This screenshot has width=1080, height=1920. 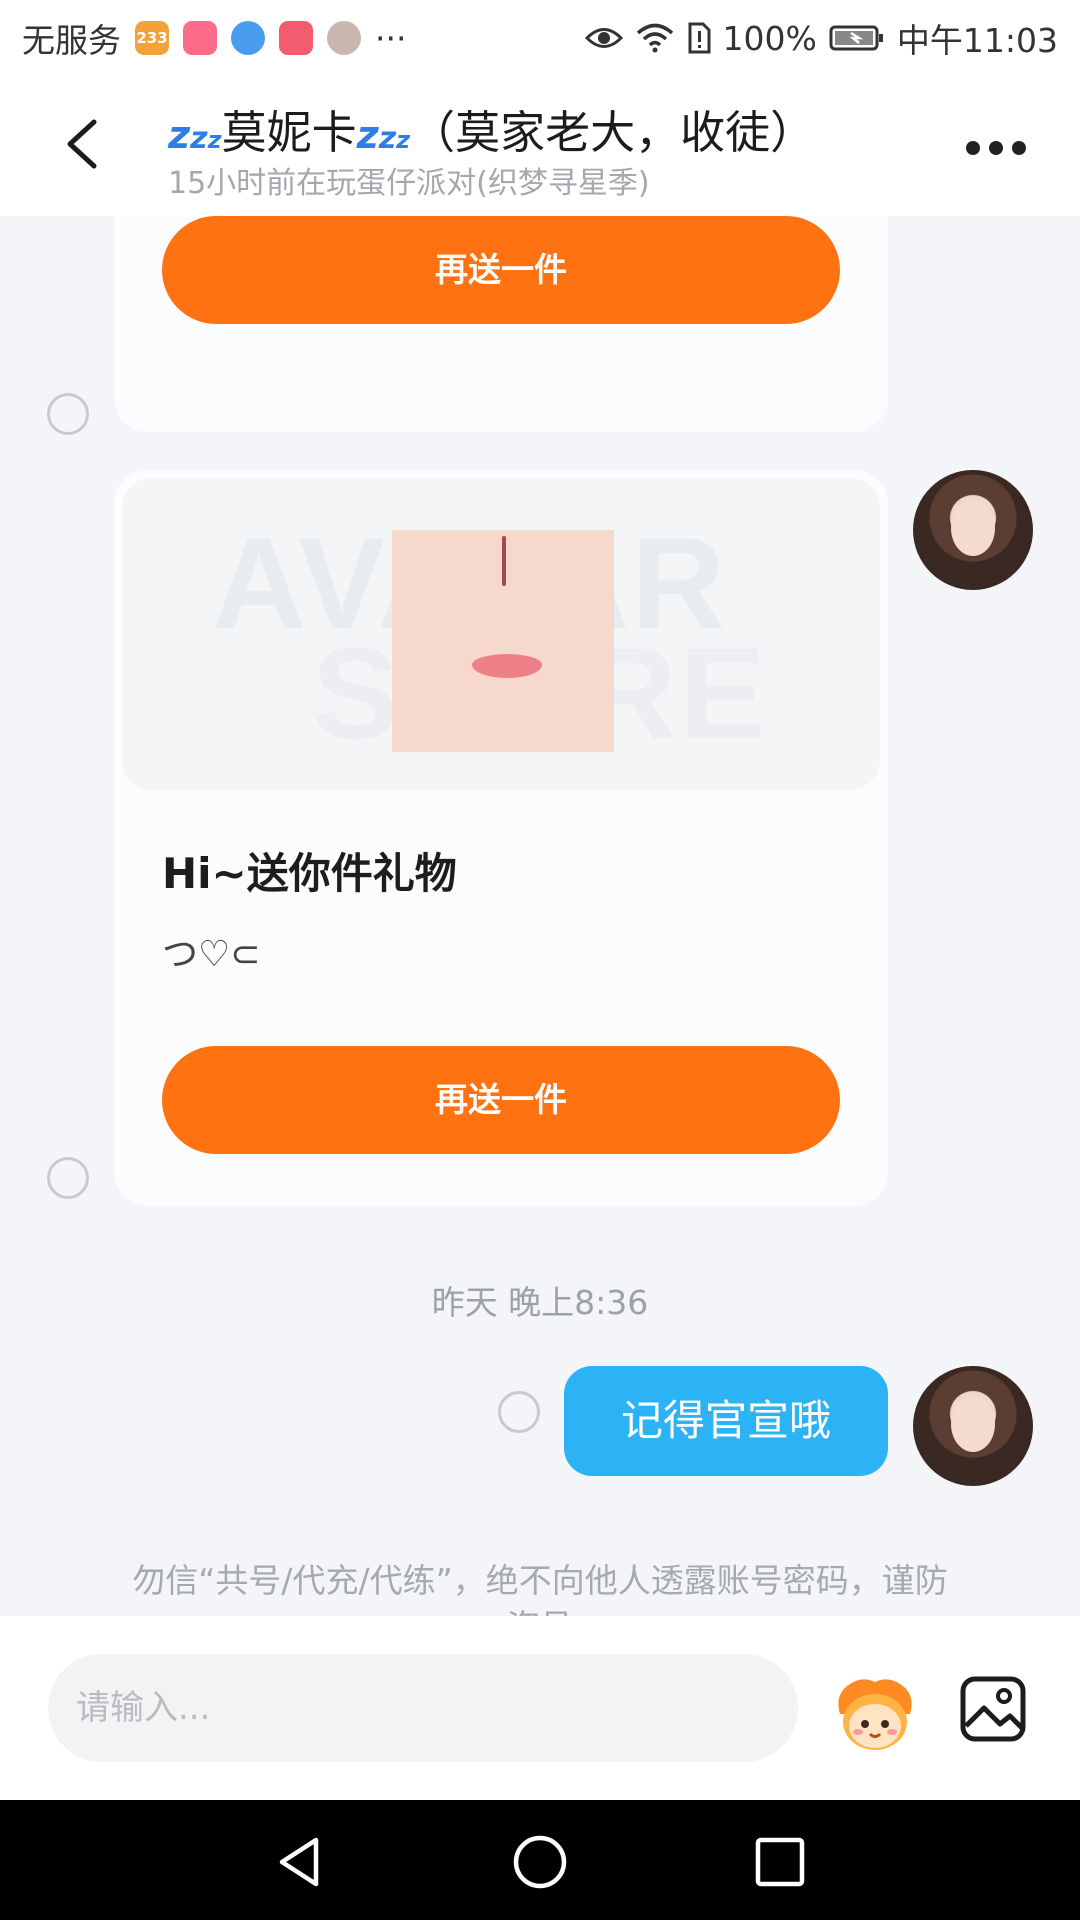 I want to click on chat-header: zzz莫妮卡zzz（莫家老大，收徒） 15小时前在玩蛋仔派对(织梦寻星季), so click(x=540, y=146).